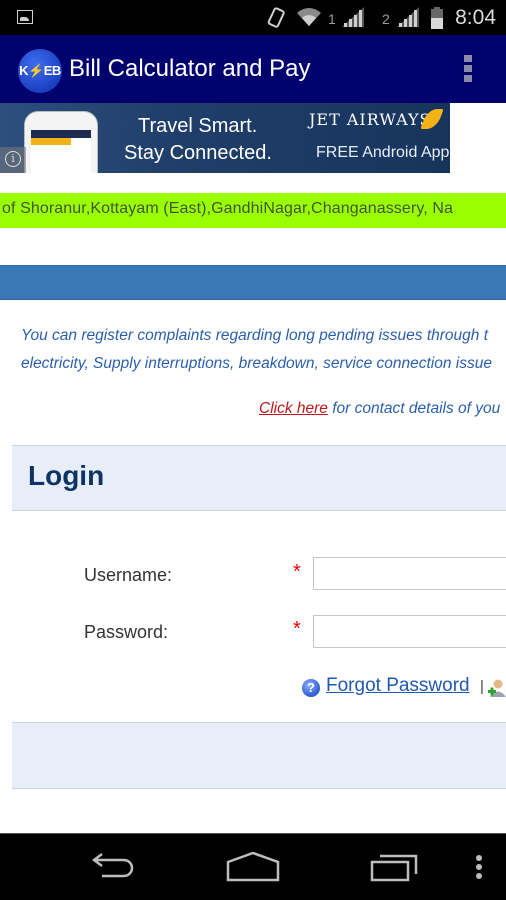  What do you see at coordinates (198, 153) in the screenshot?
I see `ad-headline-2: Stay Connected.` at bounding box center [198, 153].